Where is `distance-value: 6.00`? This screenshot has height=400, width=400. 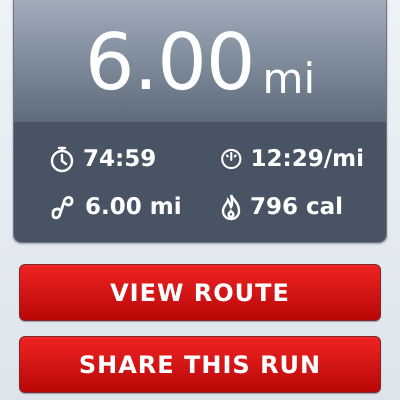
distance-value: 6.00 is located at coordinates (169, 63).